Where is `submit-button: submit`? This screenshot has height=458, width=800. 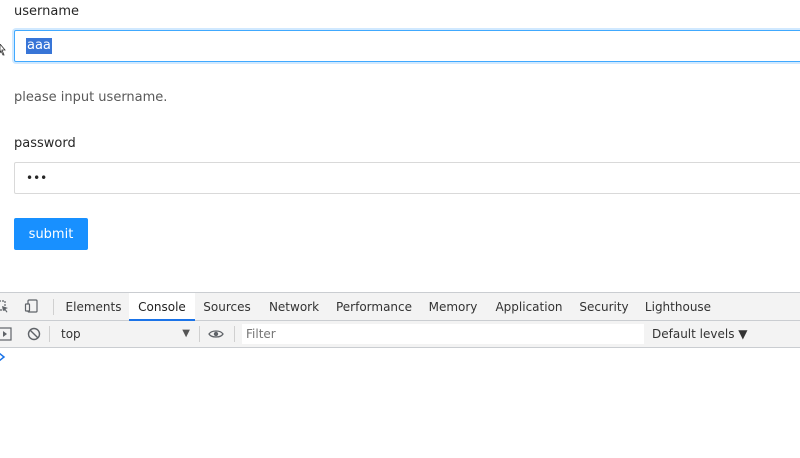
submit-button: submit is located at coordinates (51, 234).